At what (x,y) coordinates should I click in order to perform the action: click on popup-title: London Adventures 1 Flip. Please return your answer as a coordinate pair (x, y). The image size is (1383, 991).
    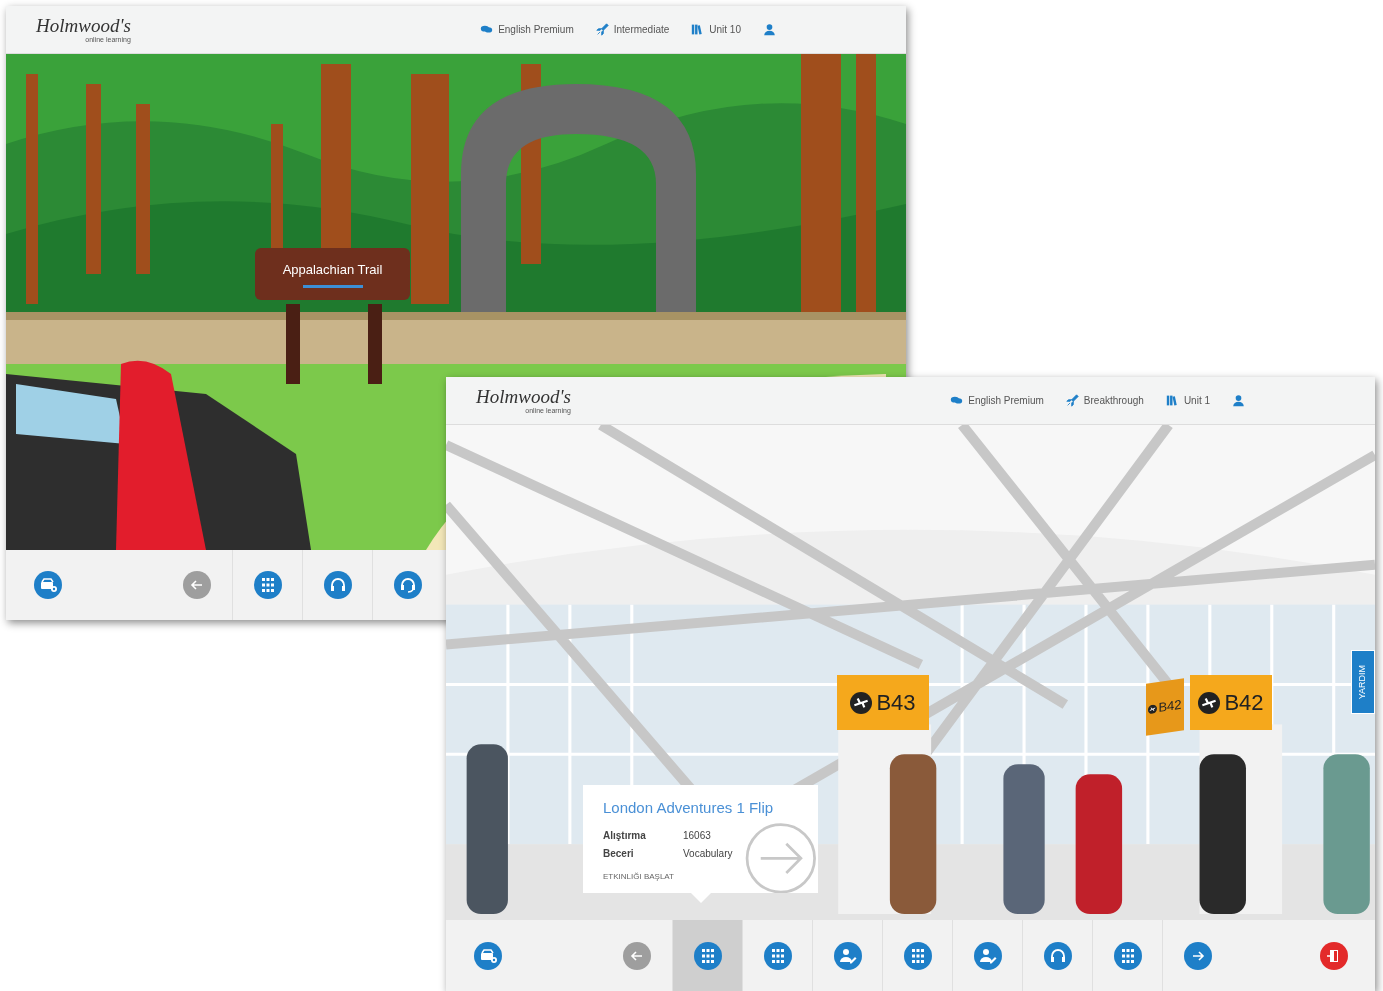
    Looking at the image, I should click on (689, 808).